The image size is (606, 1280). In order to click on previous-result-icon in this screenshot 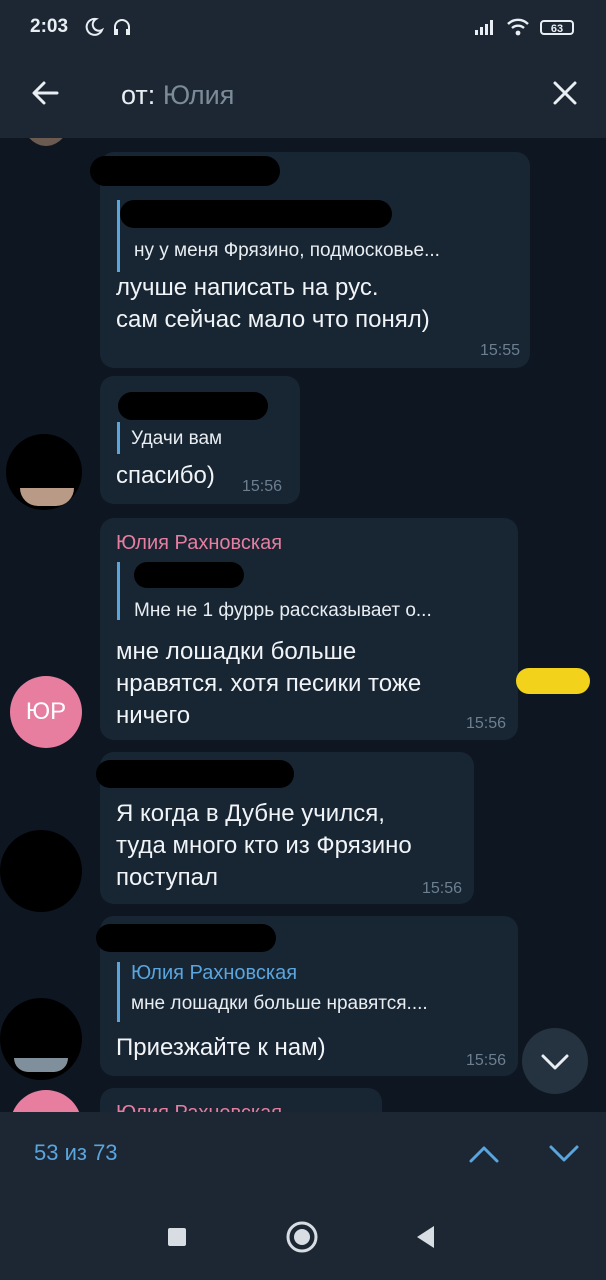, I will do `click(484, 1154)`.